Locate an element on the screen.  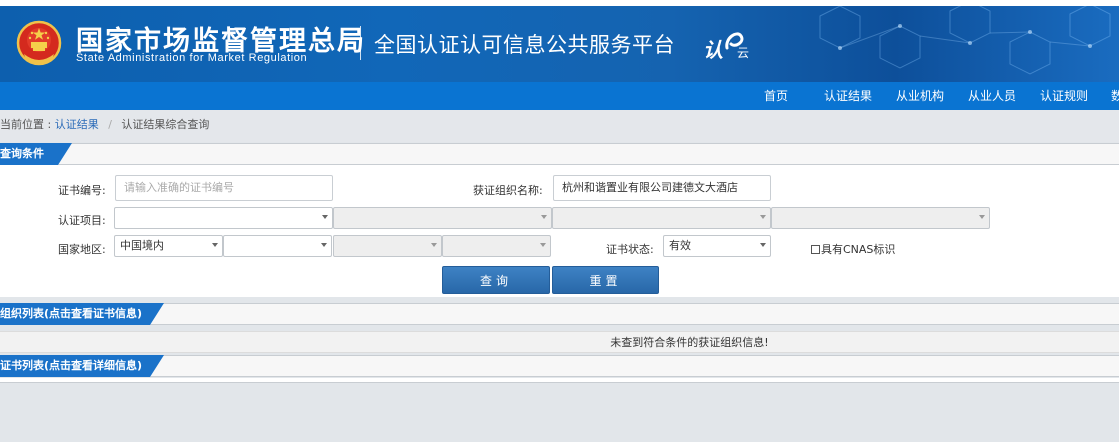
platform-logo-sub: 云 is located at coordinates (743, 53).